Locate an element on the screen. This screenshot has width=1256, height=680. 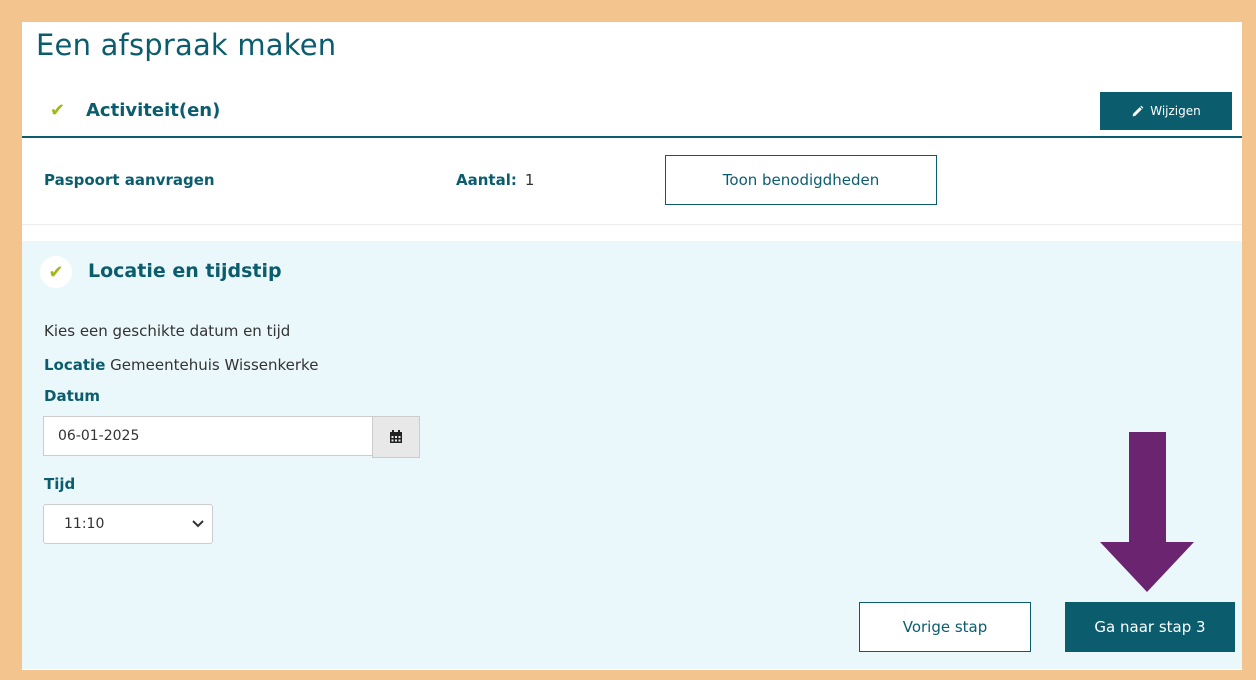
calendar-icon is located at coordinates (396, 436).